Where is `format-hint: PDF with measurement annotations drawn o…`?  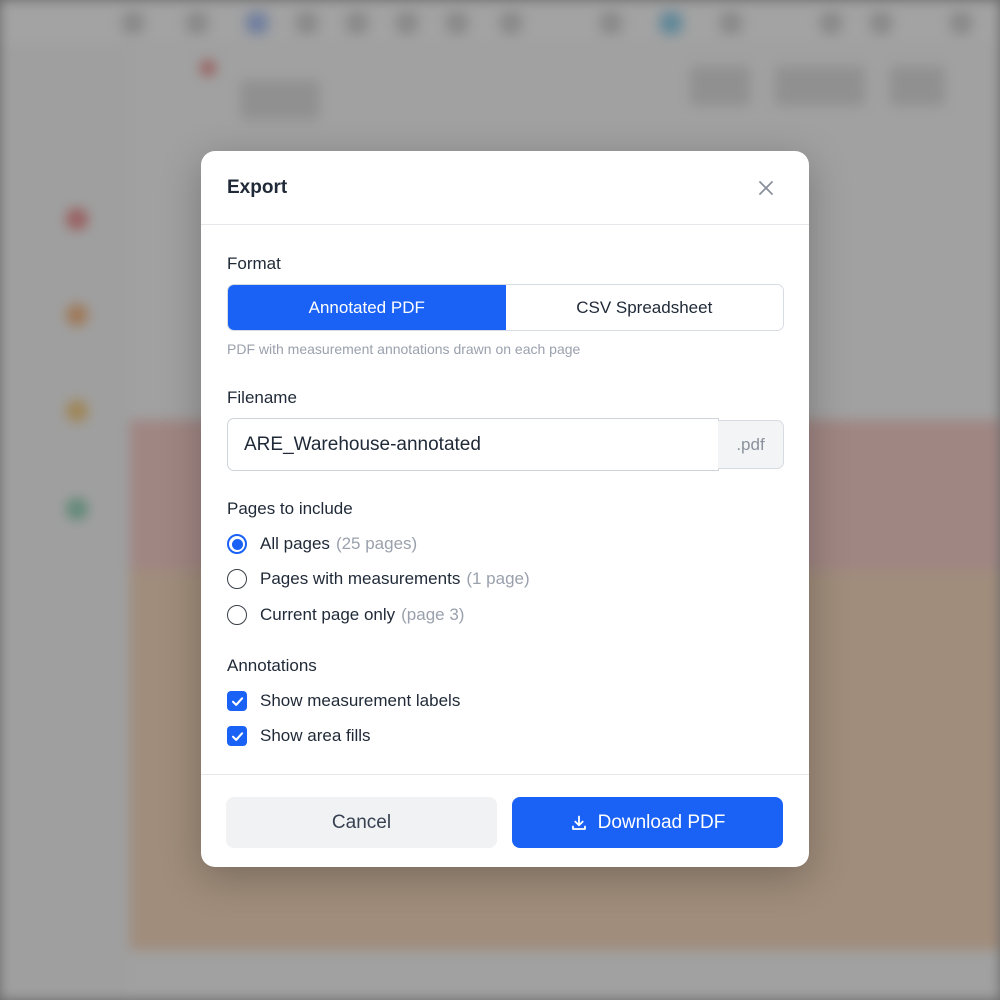
format-hint: PDF with measurement annotations drawn o… is located at coordinates (404, 349).